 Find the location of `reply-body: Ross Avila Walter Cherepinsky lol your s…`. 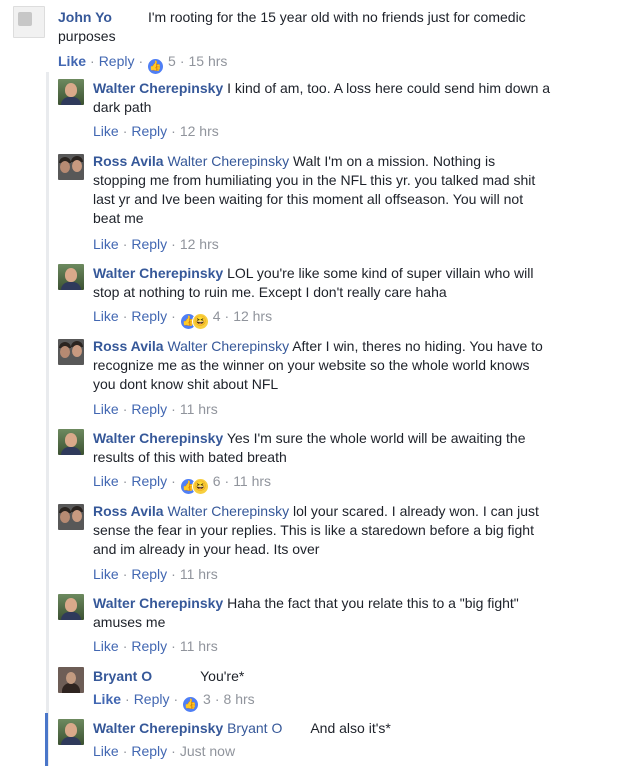

reply-body: Ross Avila Walter Cherepinsky lol your s… is located at coordinates (353, 530).